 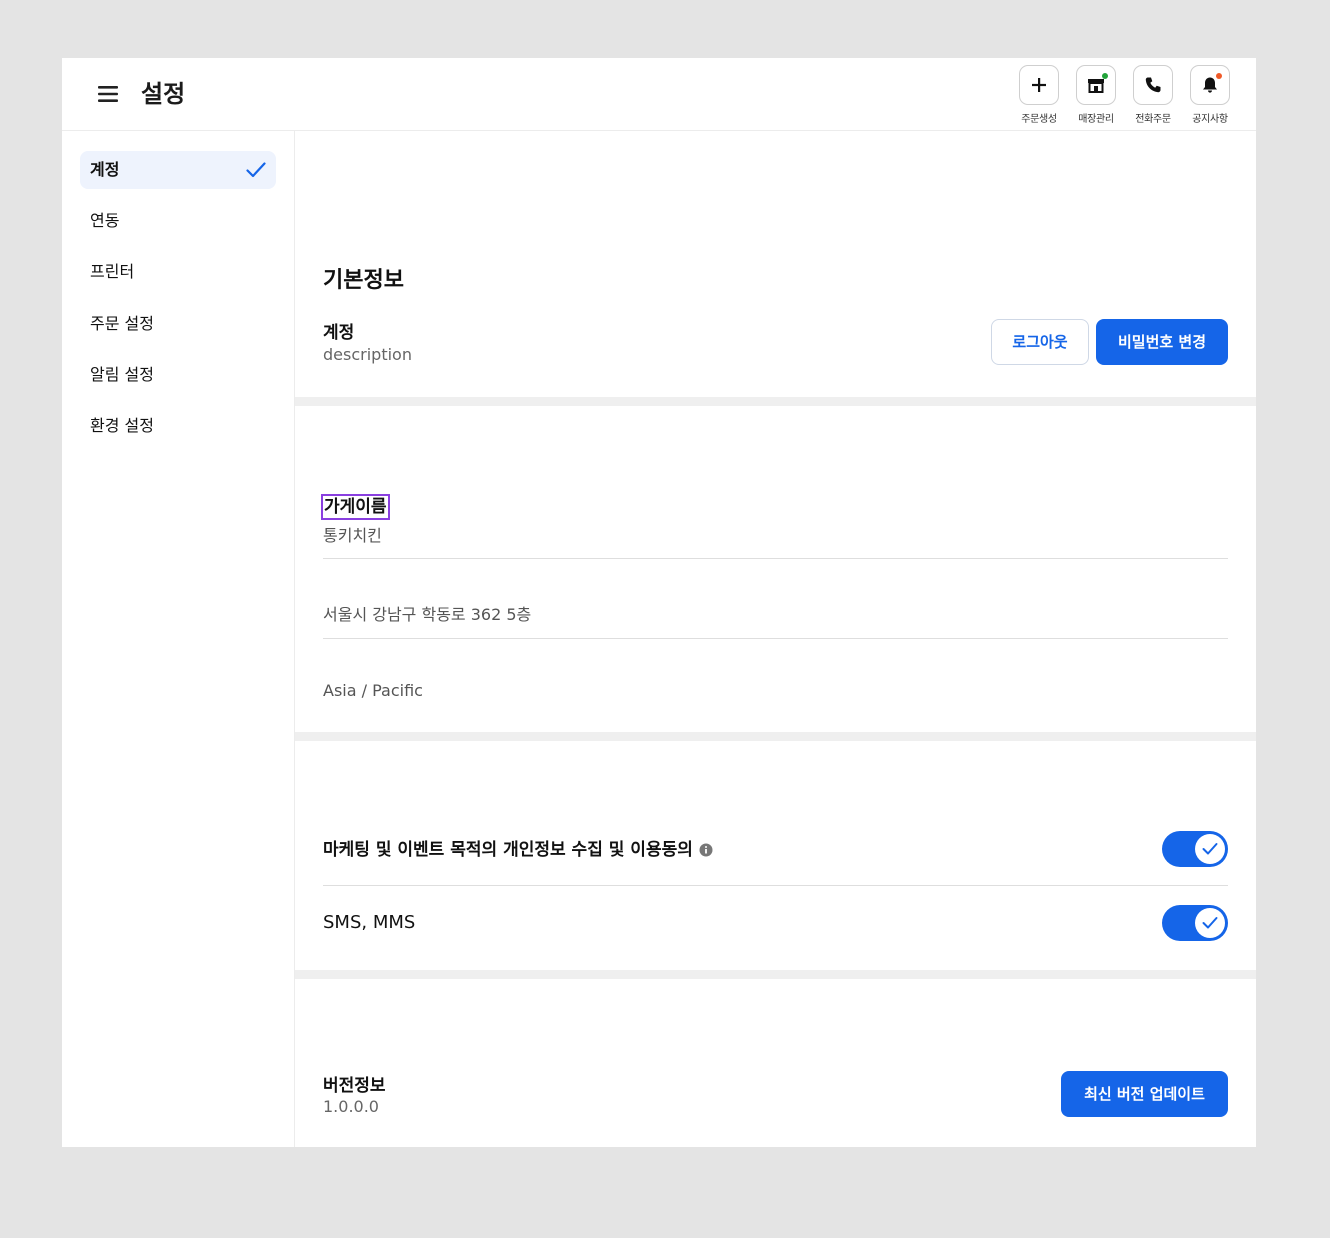 What do you see at coordinates (122, 425) in the screenshot?
I see `sidebar-item-label: 환경 설정` at bounding box center [122, 425].